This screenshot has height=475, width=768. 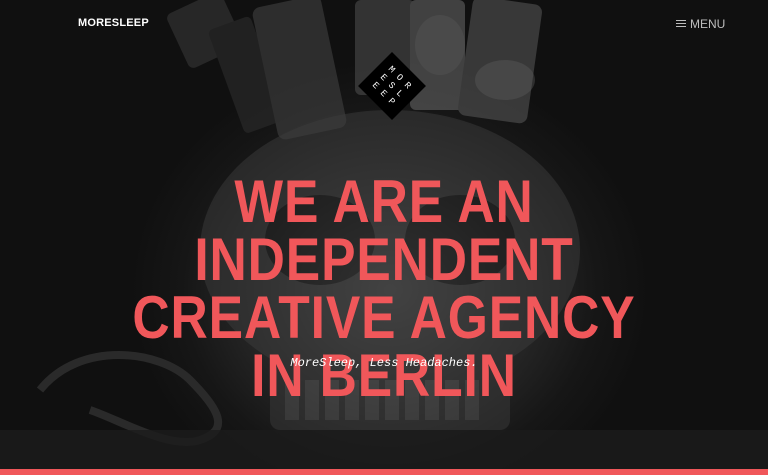 I want to click on diamond-logo: M O R E S L E E P, so click(x=392, y=86).